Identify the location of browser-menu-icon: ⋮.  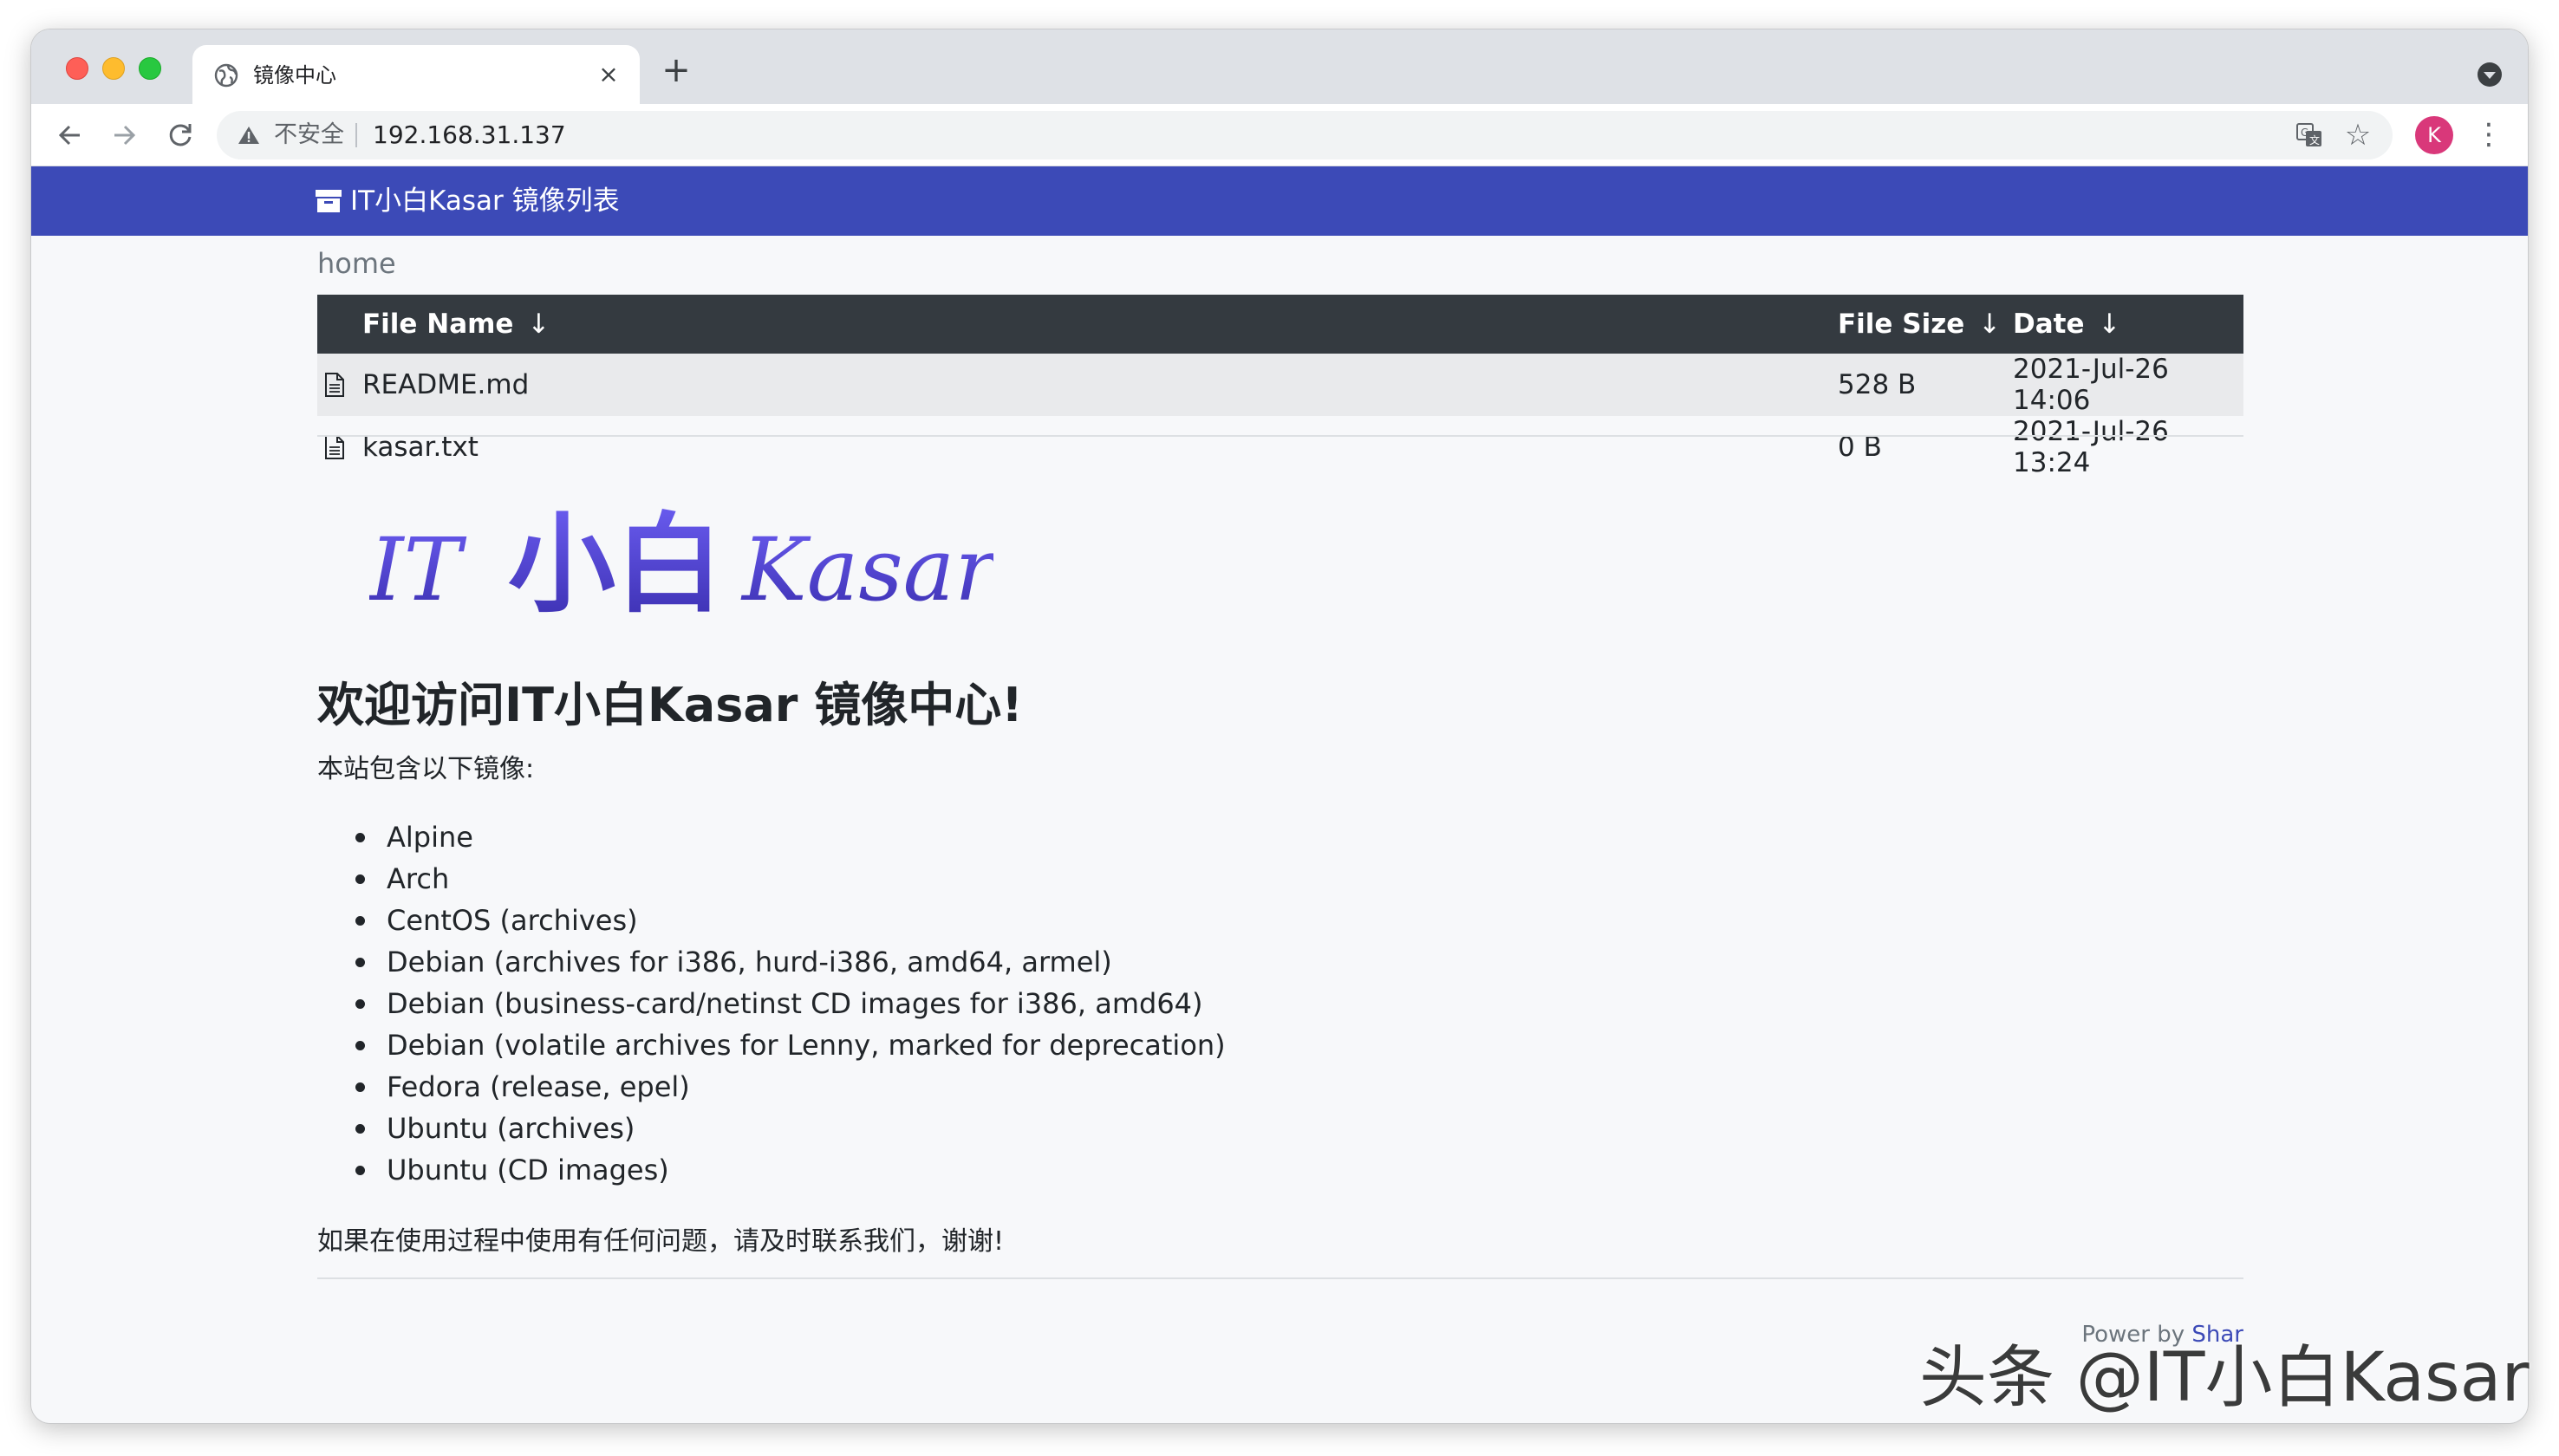
(2489, 135).